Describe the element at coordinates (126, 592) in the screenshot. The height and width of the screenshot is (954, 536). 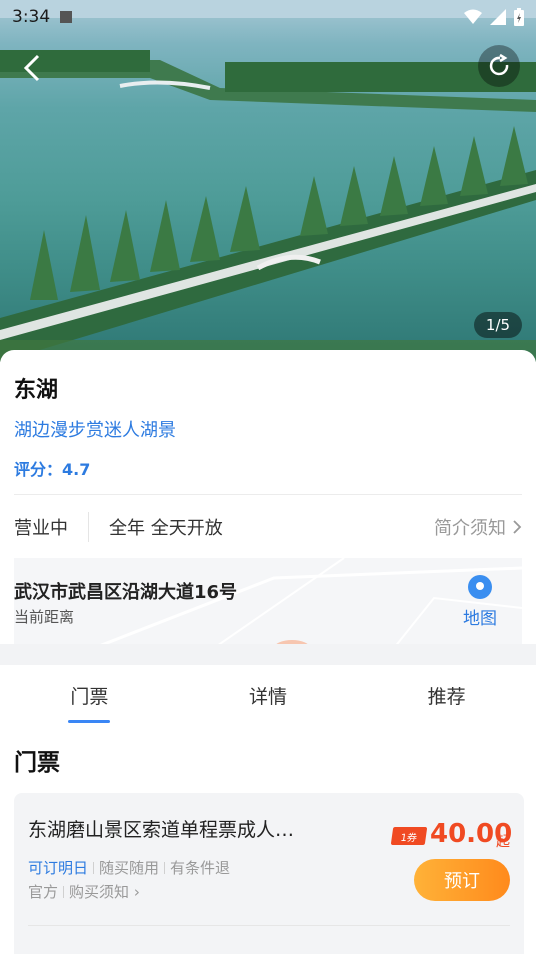
I see `address: 武汉市武昌区沿湖大道16号` at that location.